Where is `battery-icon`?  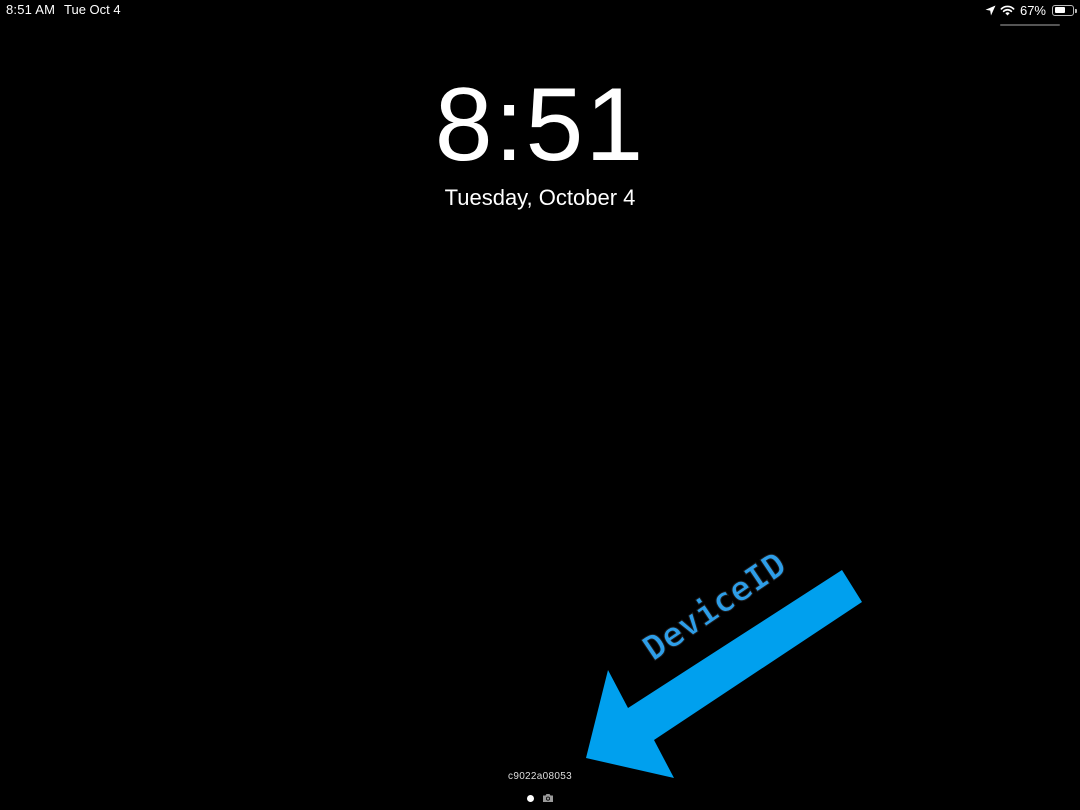 battery-icon is located at coordinates (1064, 10).